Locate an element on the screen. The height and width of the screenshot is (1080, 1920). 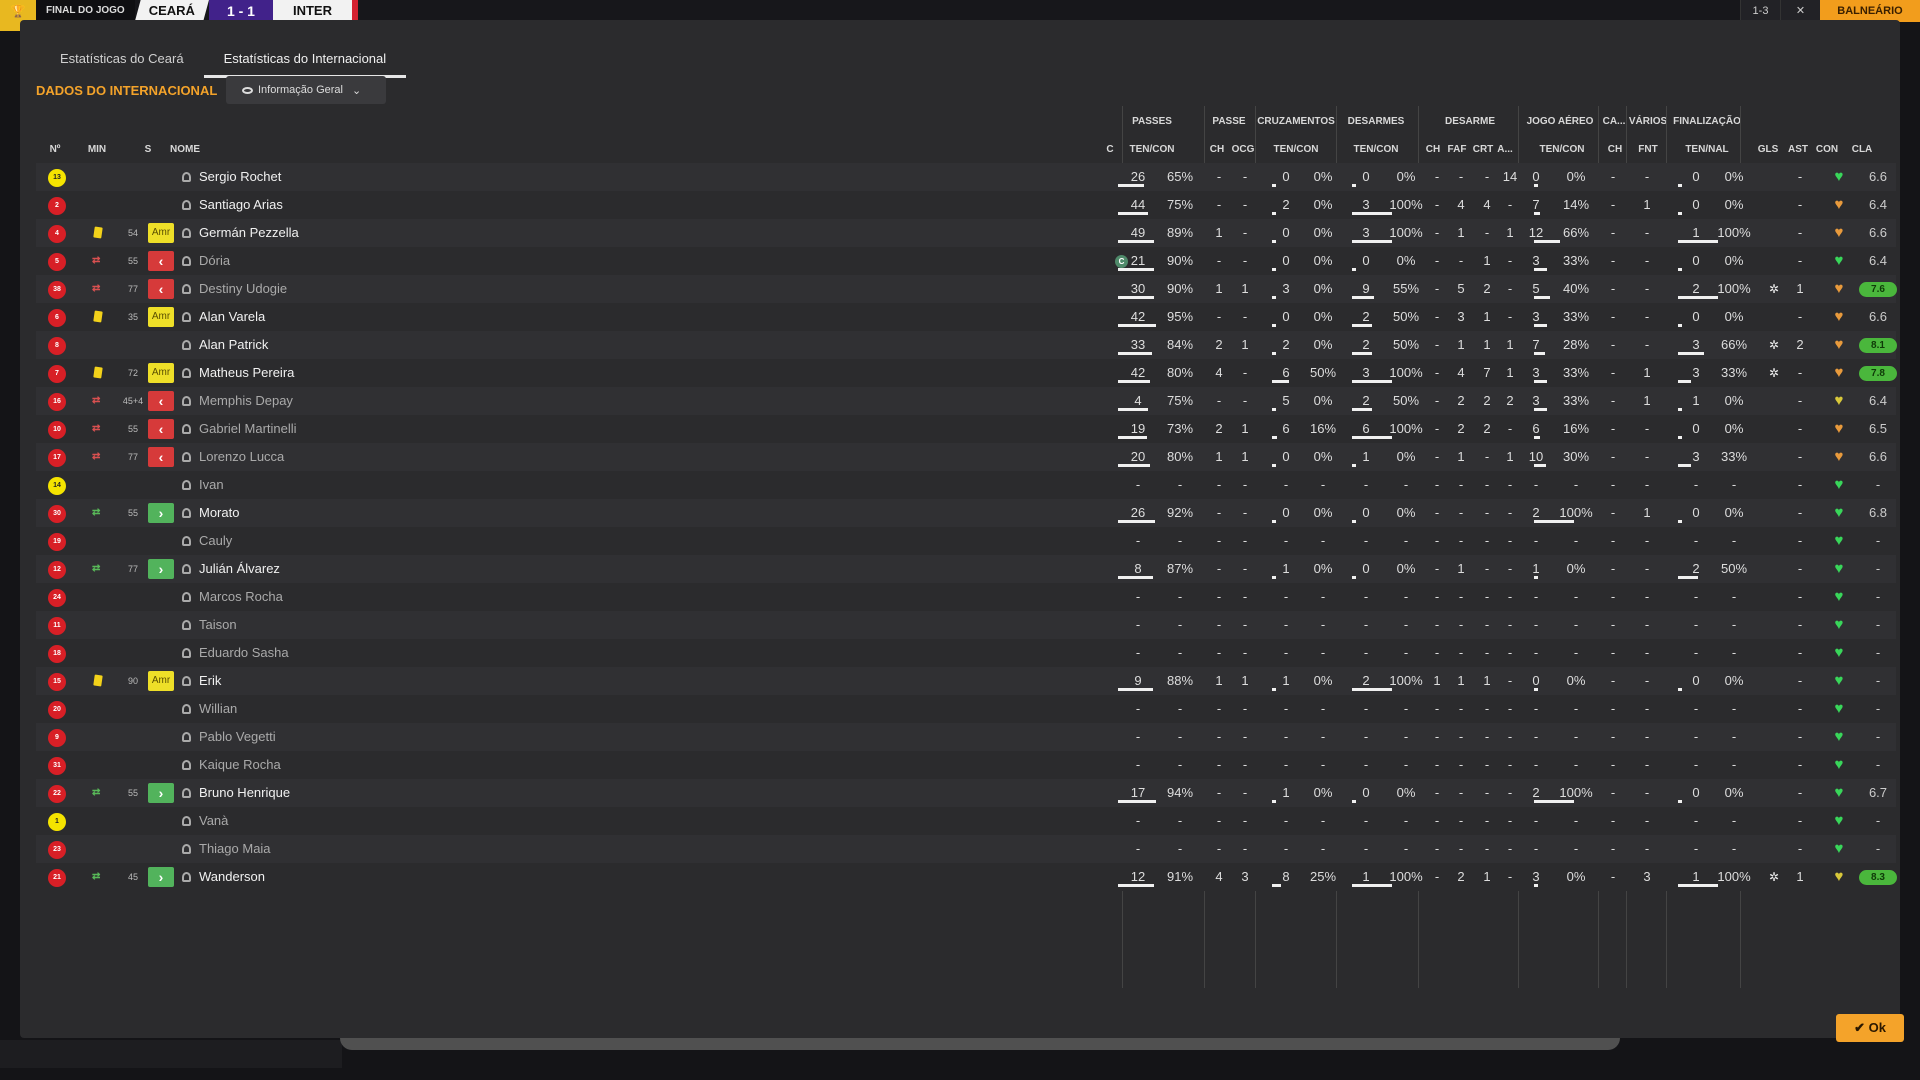
player-name: Marcos Rocha is located at coordinates (241, 597).